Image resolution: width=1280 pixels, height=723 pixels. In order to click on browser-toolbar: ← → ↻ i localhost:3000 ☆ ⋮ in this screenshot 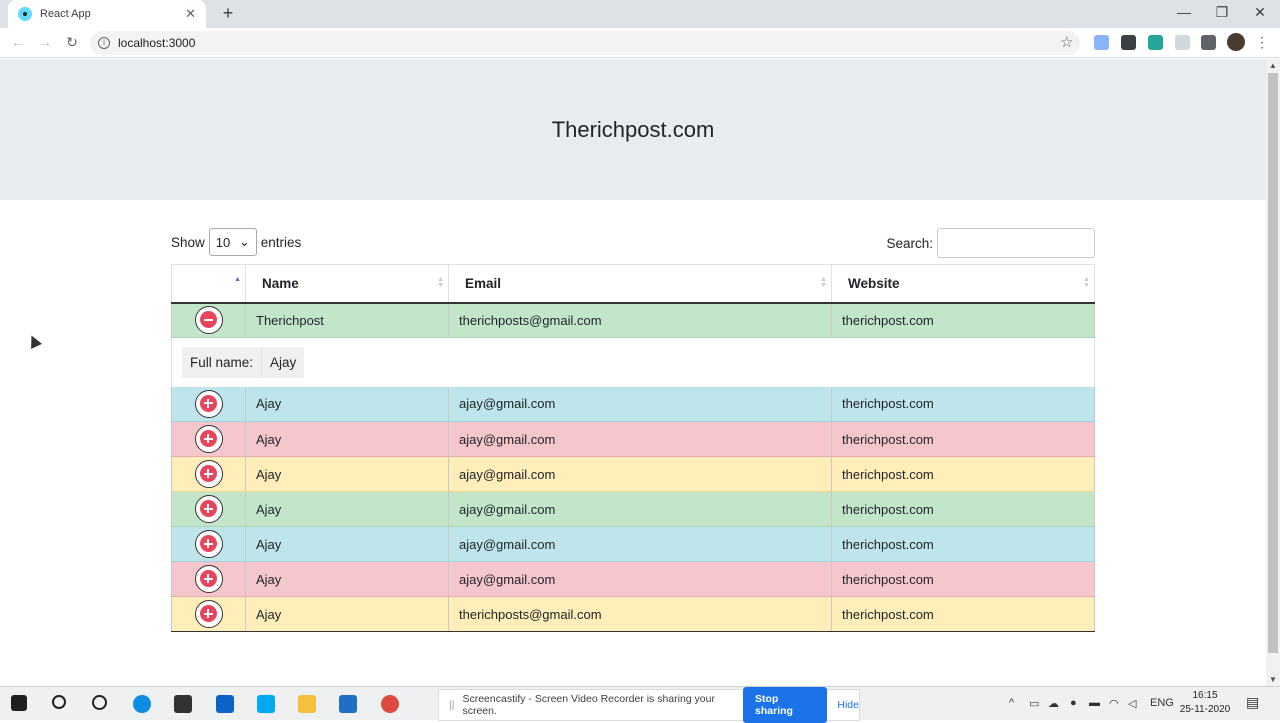, I will do `click(640, 43)`.